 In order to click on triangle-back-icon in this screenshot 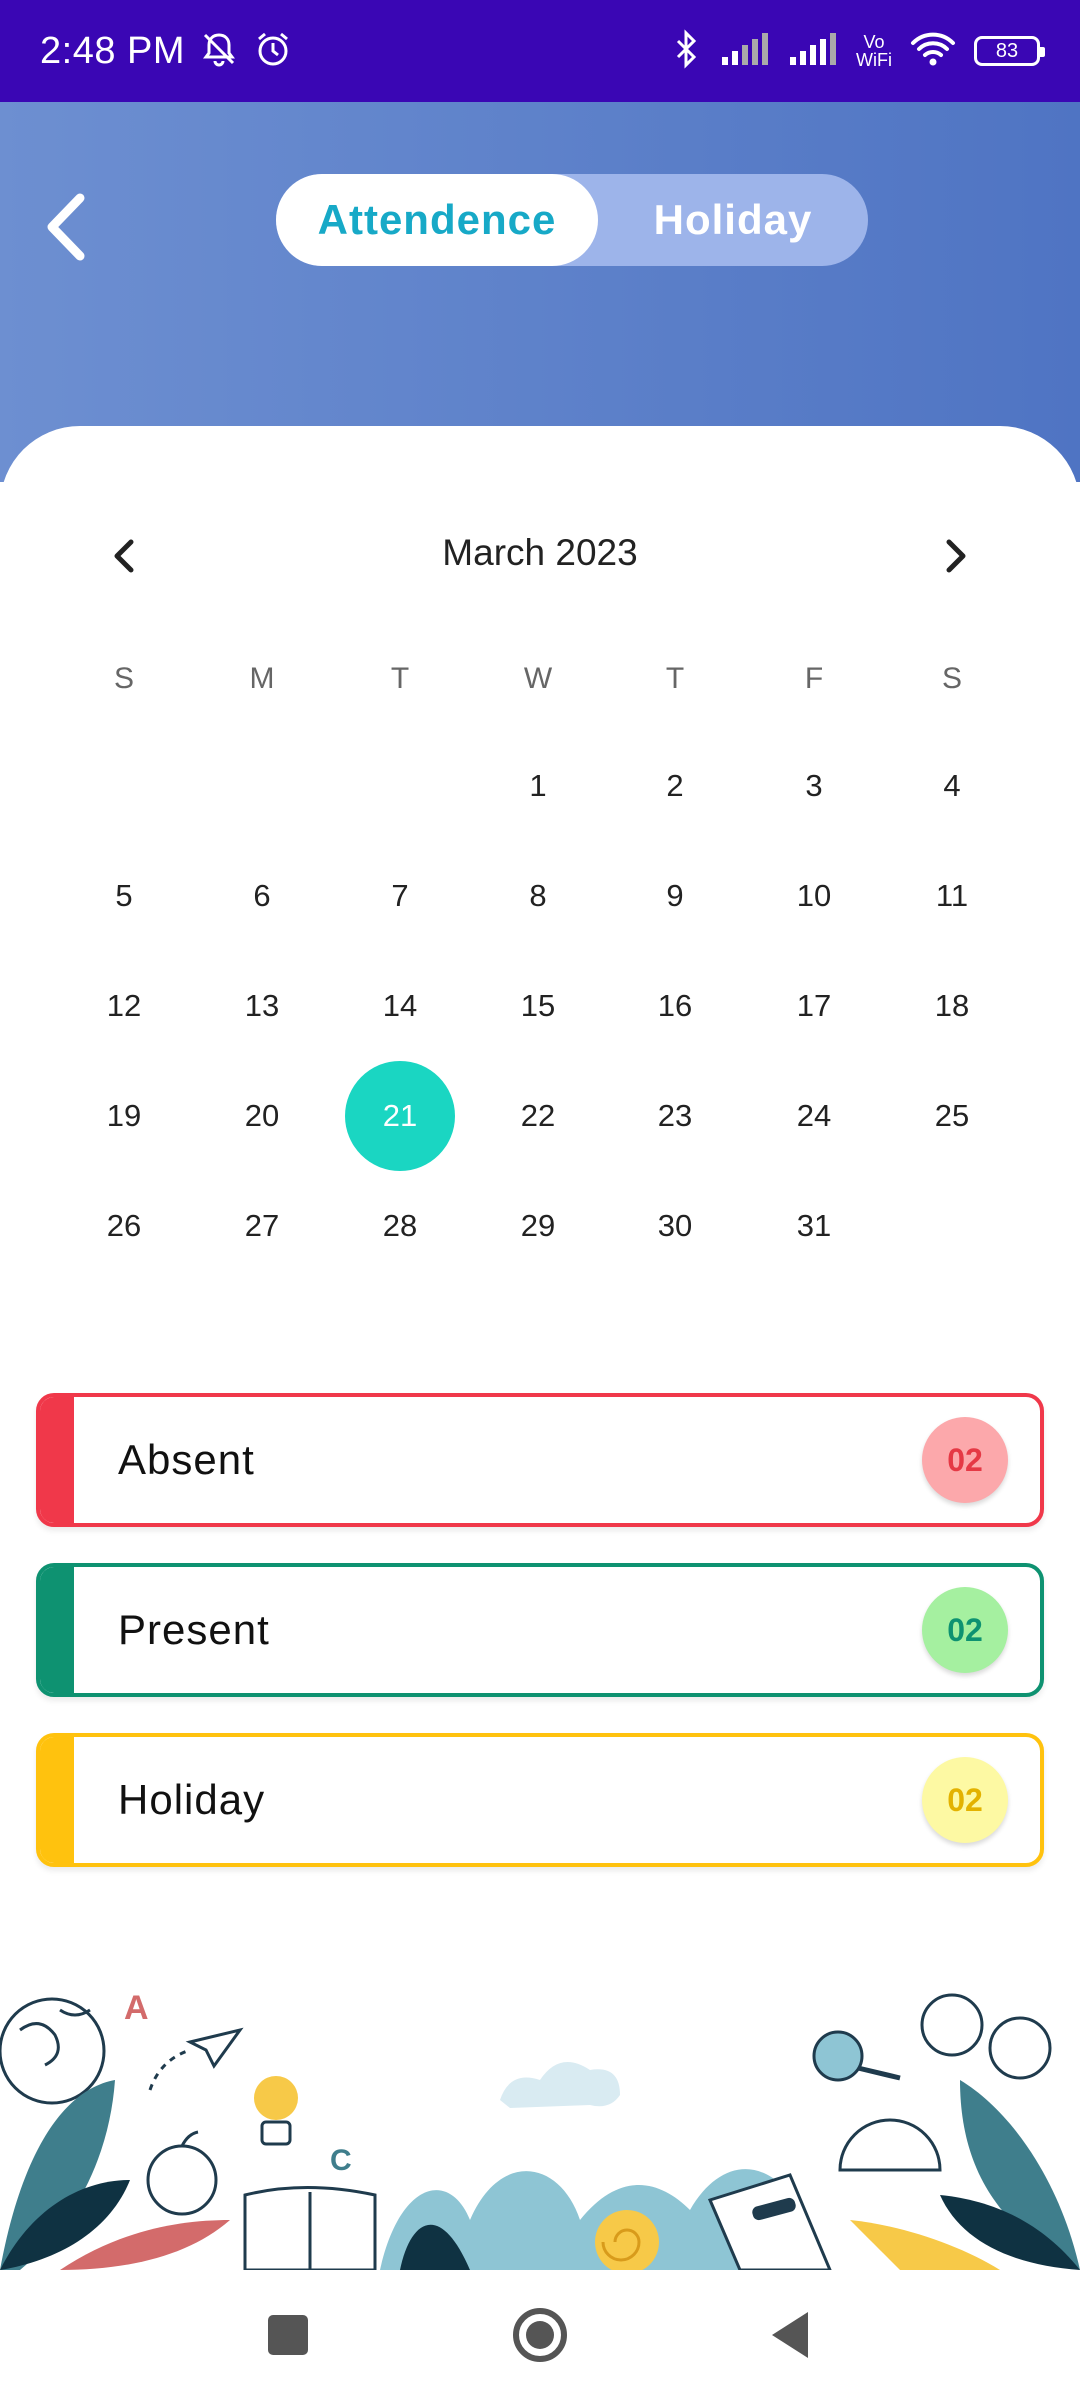, I will do `click(790, 2335)`.